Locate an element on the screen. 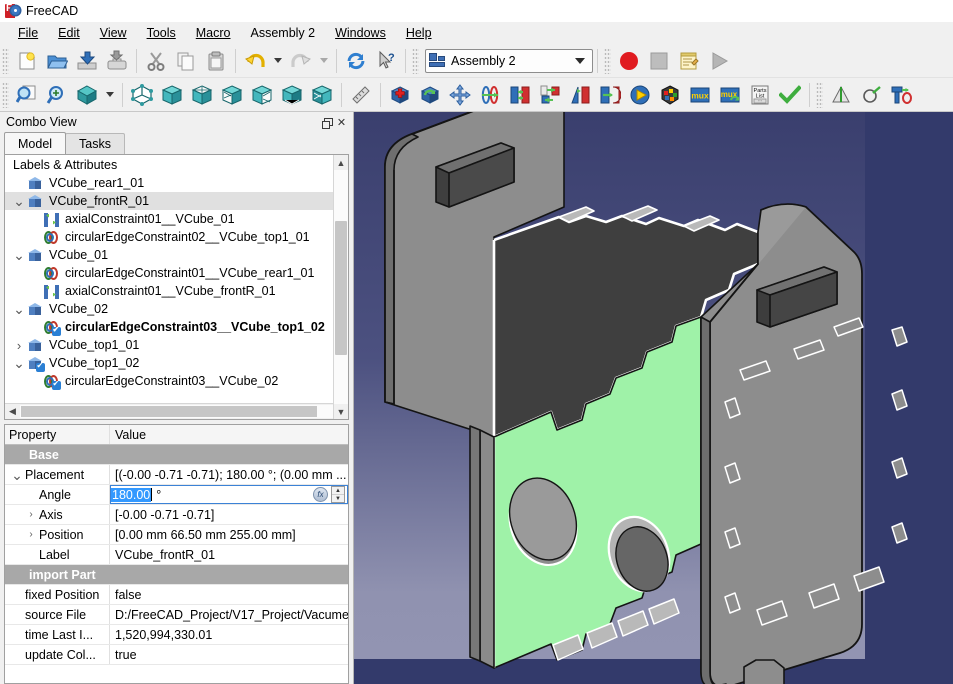  update-parts-button is located at coordinates (430, 95).